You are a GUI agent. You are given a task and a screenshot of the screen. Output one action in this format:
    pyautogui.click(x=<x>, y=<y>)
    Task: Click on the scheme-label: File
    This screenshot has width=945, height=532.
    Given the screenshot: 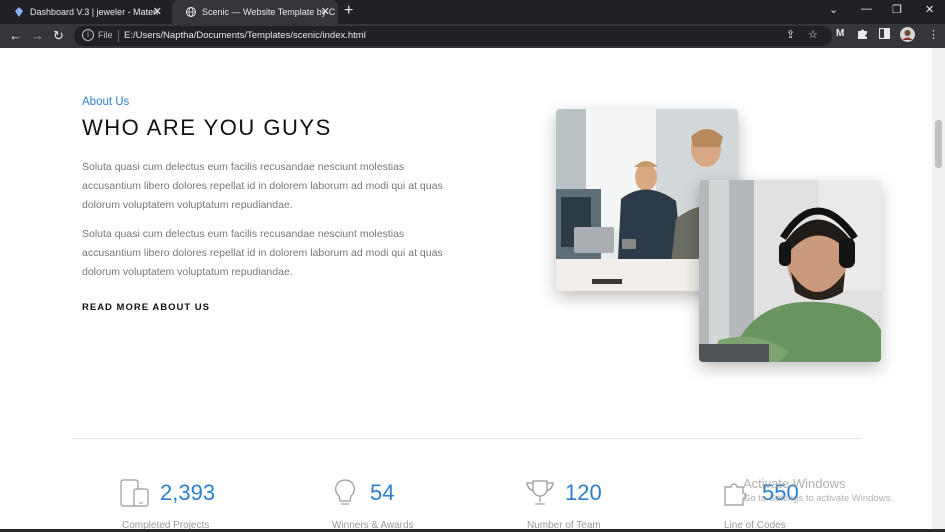 What is the action you would take?
    pyautogui.click(x=105, y=35)
    